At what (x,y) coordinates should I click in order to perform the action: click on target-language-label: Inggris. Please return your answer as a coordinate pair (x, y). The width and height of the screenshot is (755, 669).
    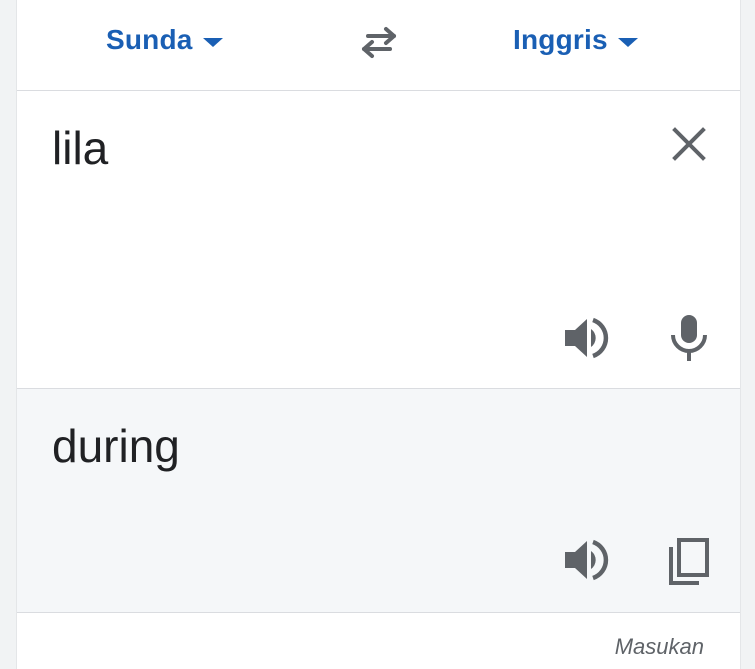
    Looking at the image, I should click on (560, 39).